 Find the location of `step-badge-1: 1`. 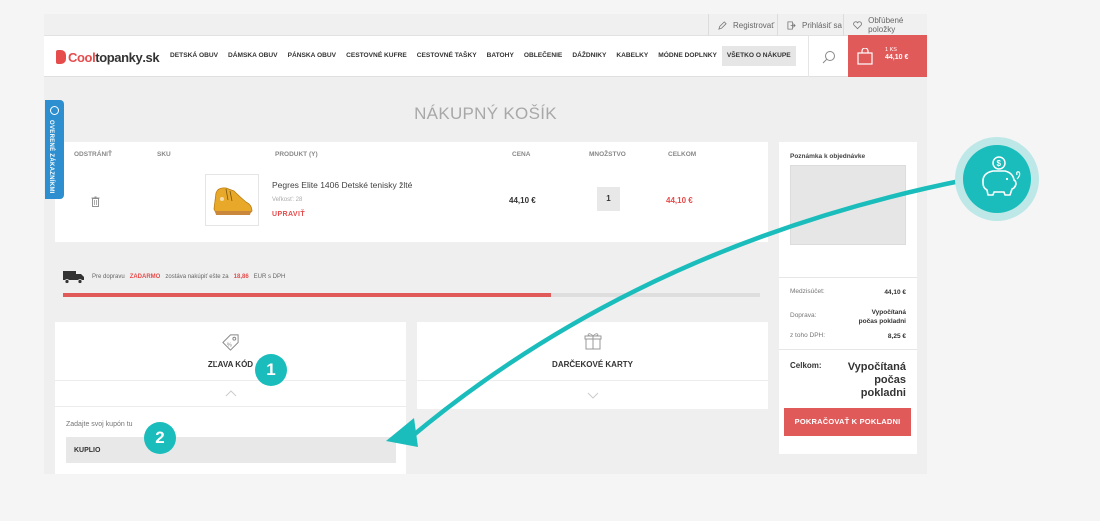

step-badge-1: 1 is located at coordinates (271, 370).